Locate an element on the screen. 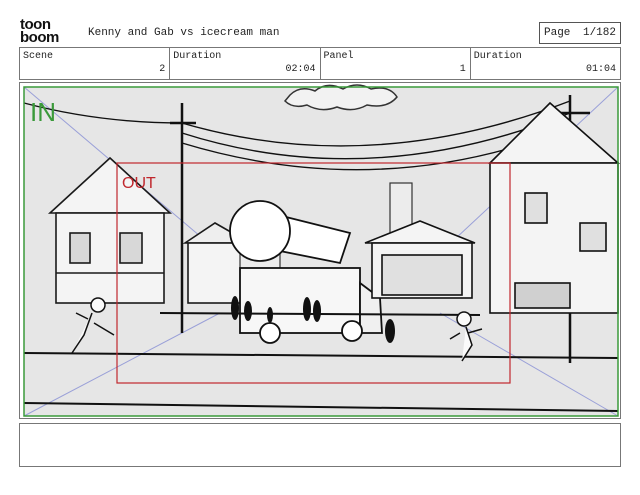 This screenshot has height=495, width=640. panel-duration-label: Duration is located at coordinates (497, 56).